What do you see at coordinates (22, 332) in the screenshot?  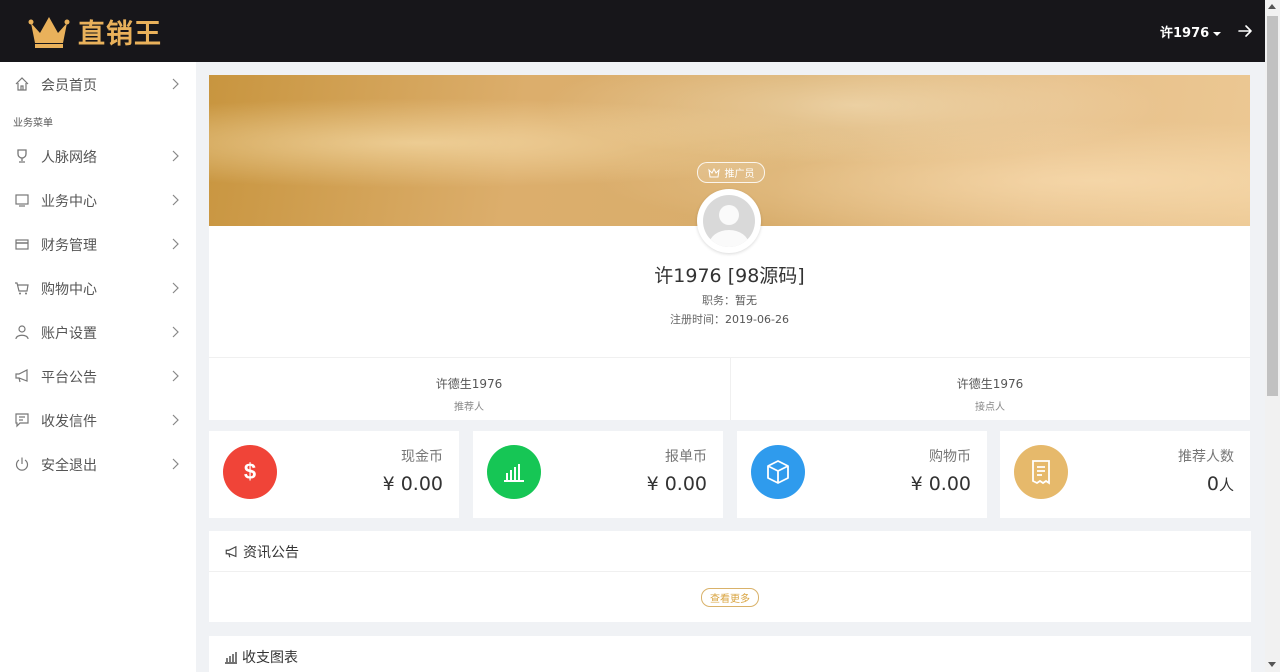 I see `user-icon` at bounding box center [22, 332].